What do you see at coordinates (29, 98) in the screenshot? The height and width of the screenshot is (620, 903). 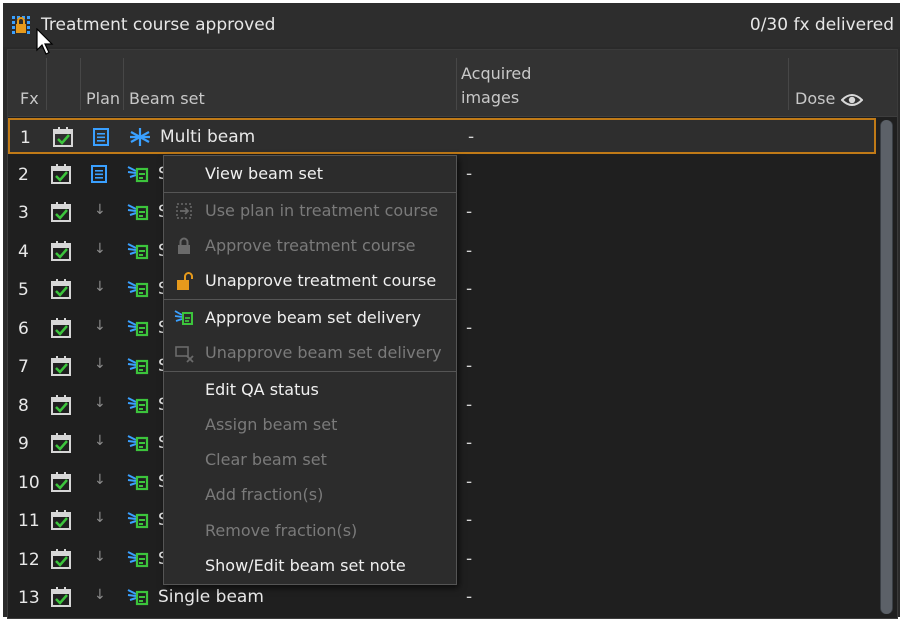 I see `col-fx: Fx` at bounding box center [29, 98].